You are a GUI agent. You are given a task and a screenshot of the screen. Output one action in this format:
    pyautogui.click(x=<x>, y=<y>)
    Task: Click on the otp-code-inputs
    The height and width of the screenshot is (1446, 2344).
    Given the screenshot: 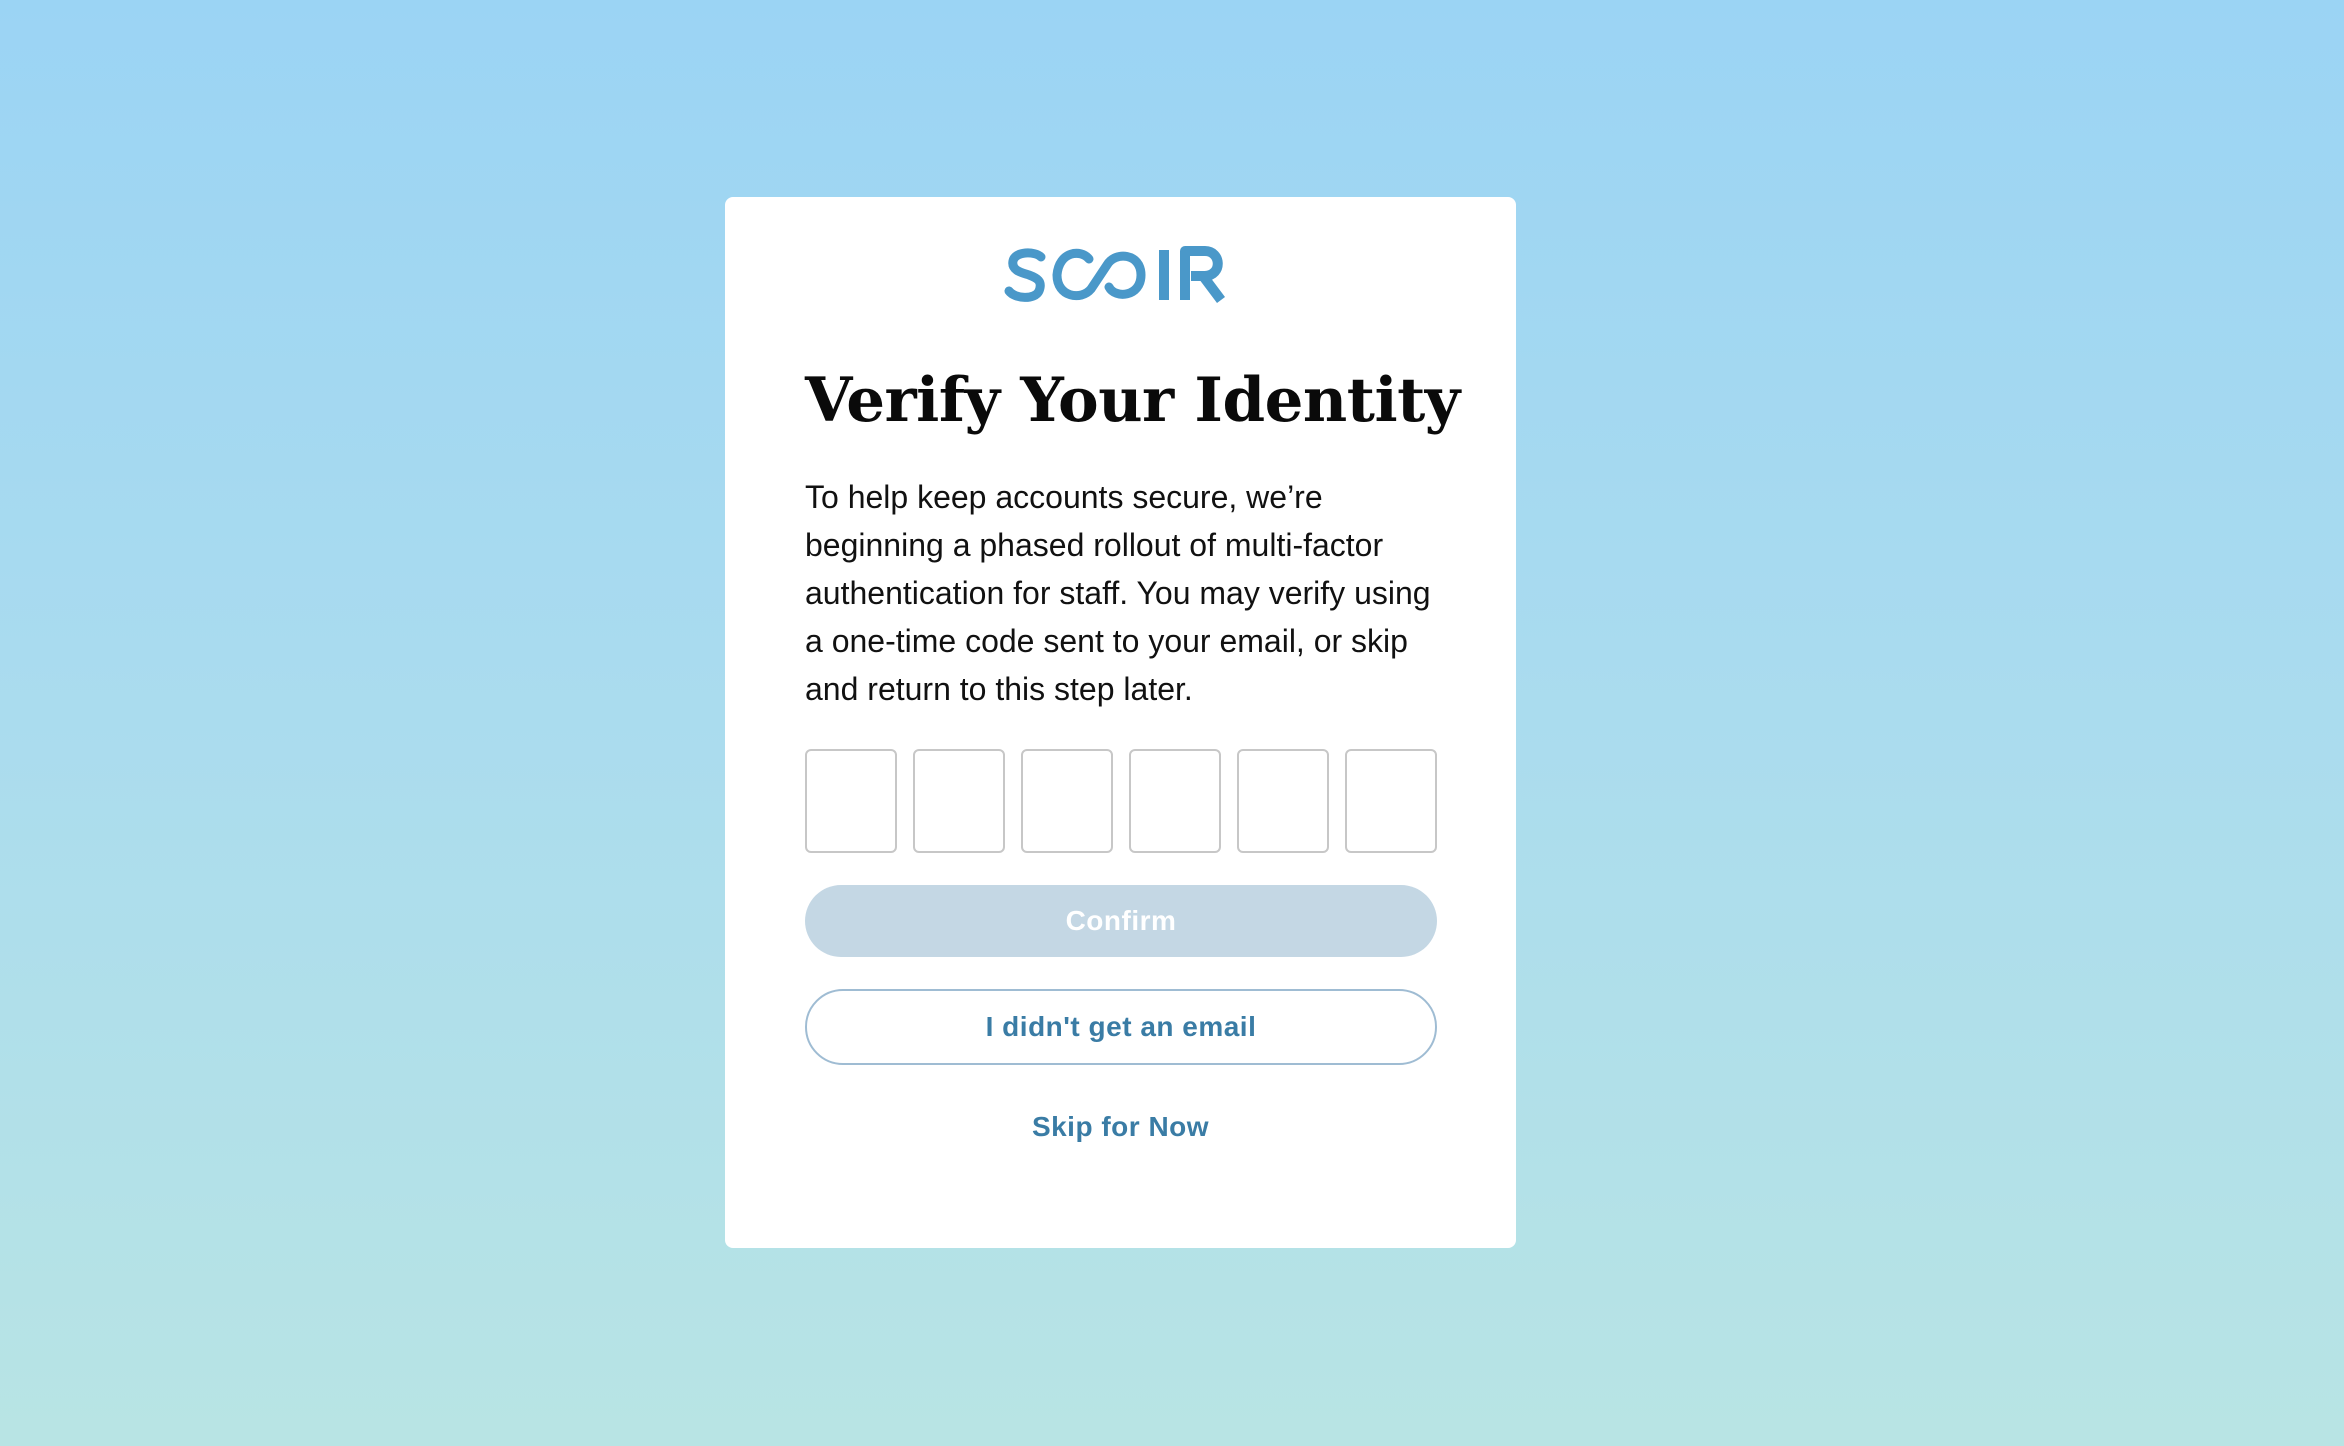 What is the action you would take?
    pyautogui.click(x=1121, y=801)
    